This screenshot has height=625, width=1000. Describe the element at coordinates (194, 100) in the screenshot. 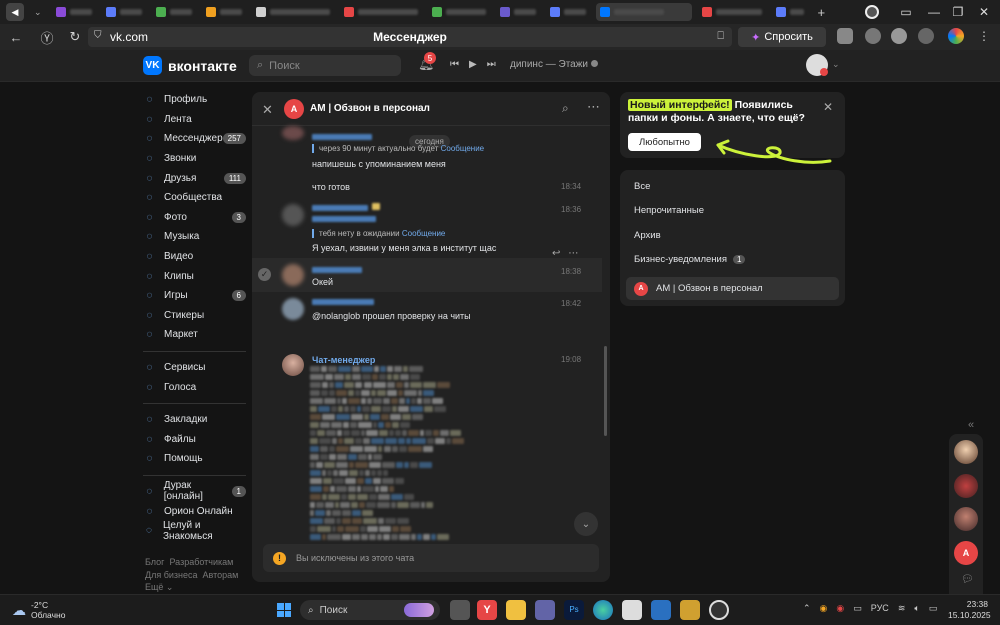

I see `sidebar-item: ◌ Профиль` at that location.